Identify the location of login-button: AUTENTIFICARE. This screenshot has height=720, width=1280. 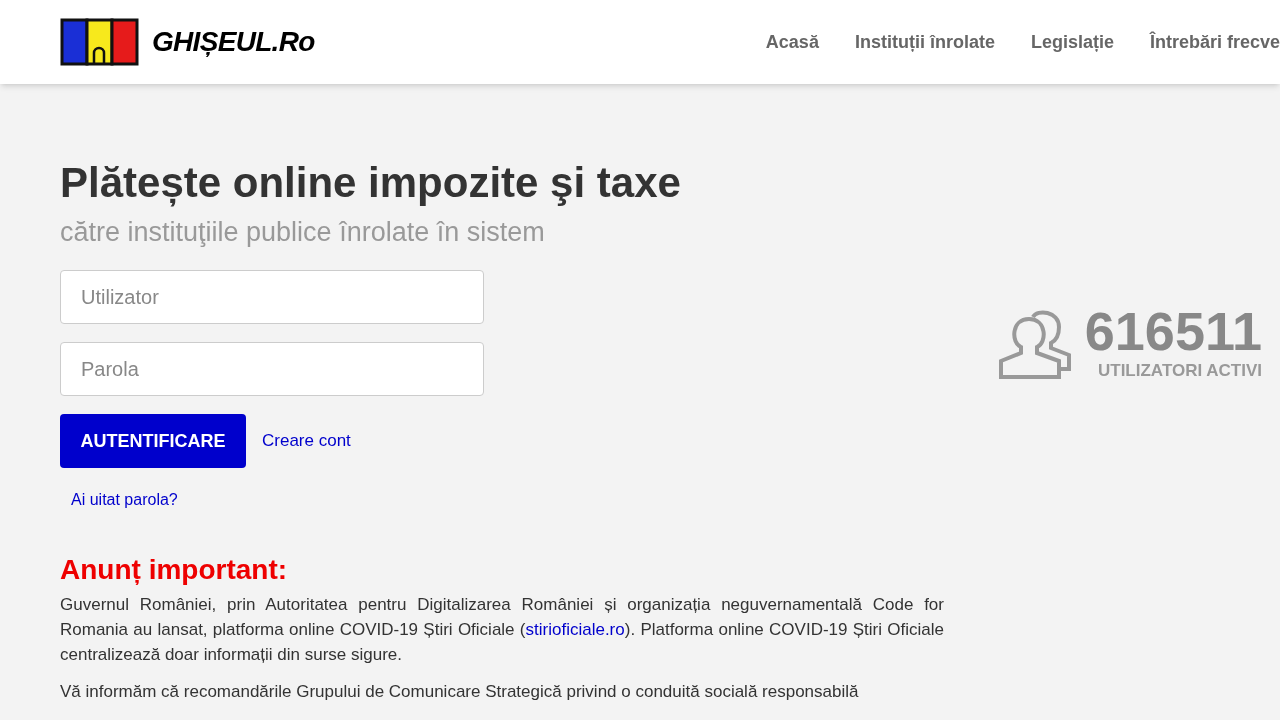
(153, 441).